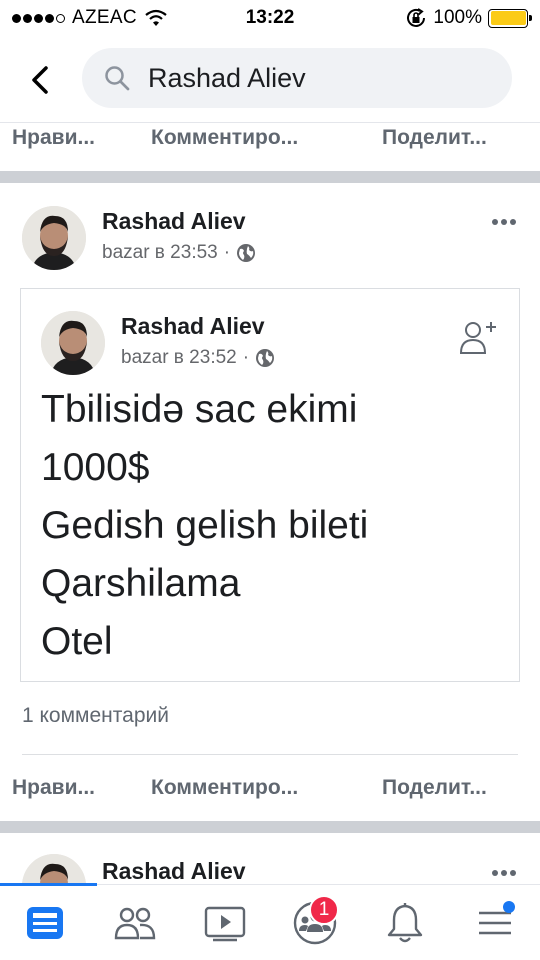 Image resolution: width=540 pixels, height=960 pixels. What do you see at coordinates (179, 358) in the screenshot?
I see `shared-post-timestamp: bazar в 23:52` at bounding box center [179, 358].